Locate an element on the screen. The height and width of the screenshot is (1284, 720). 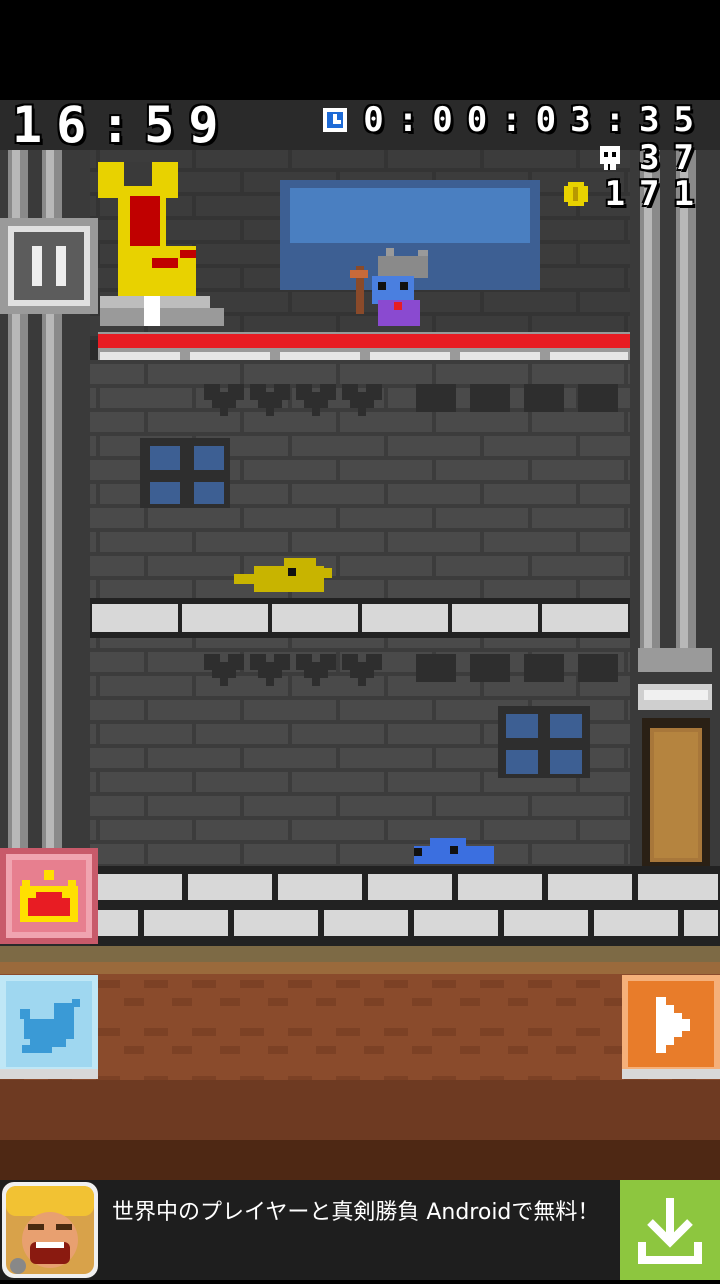
ad-app-icon is located at coordinates (50, 1230).